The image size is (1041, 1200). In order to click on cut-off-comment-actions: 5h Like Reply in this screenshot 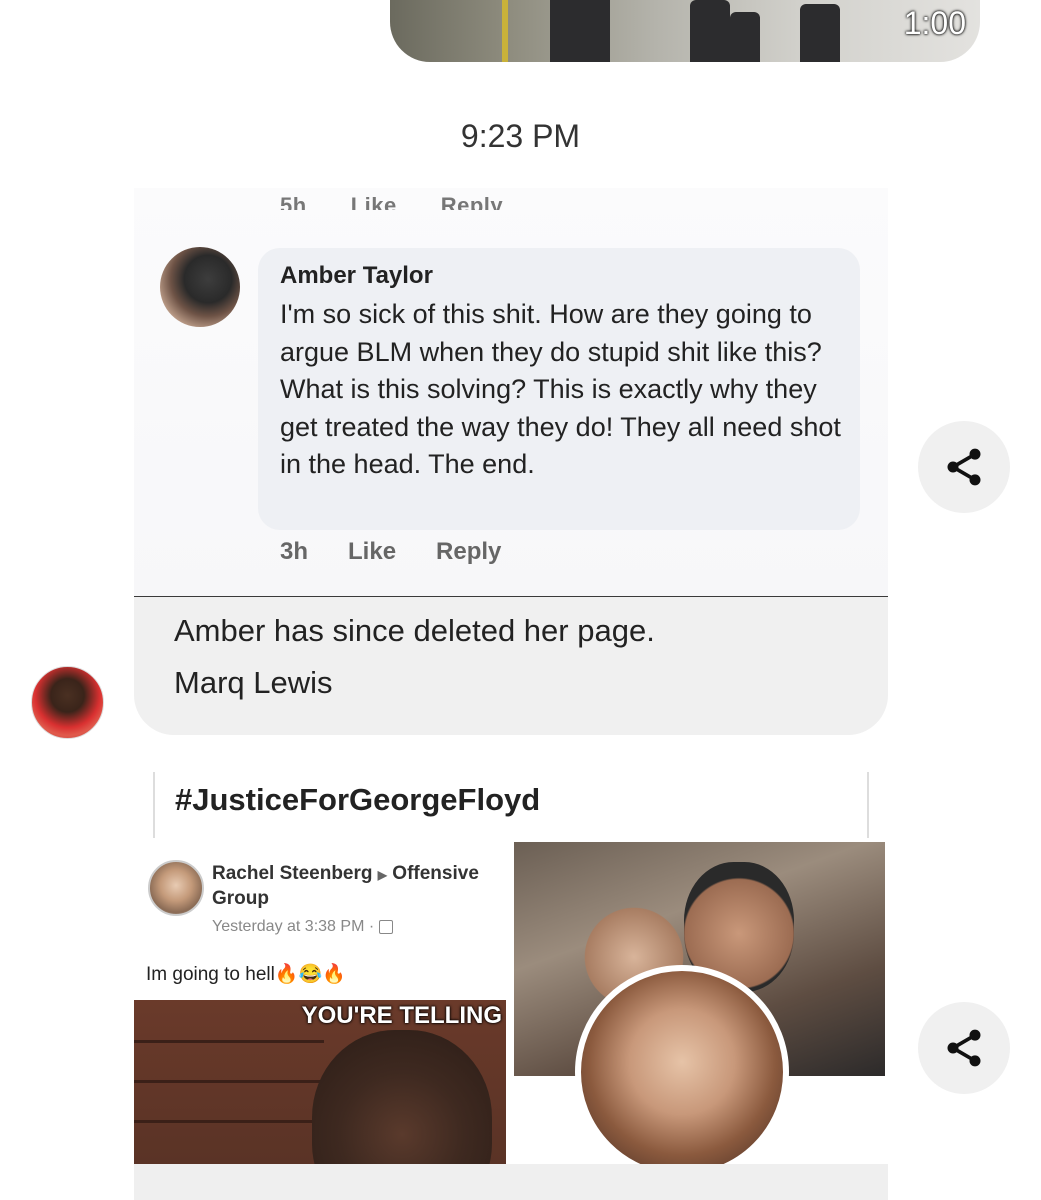, I will do `click(392, 201)`.